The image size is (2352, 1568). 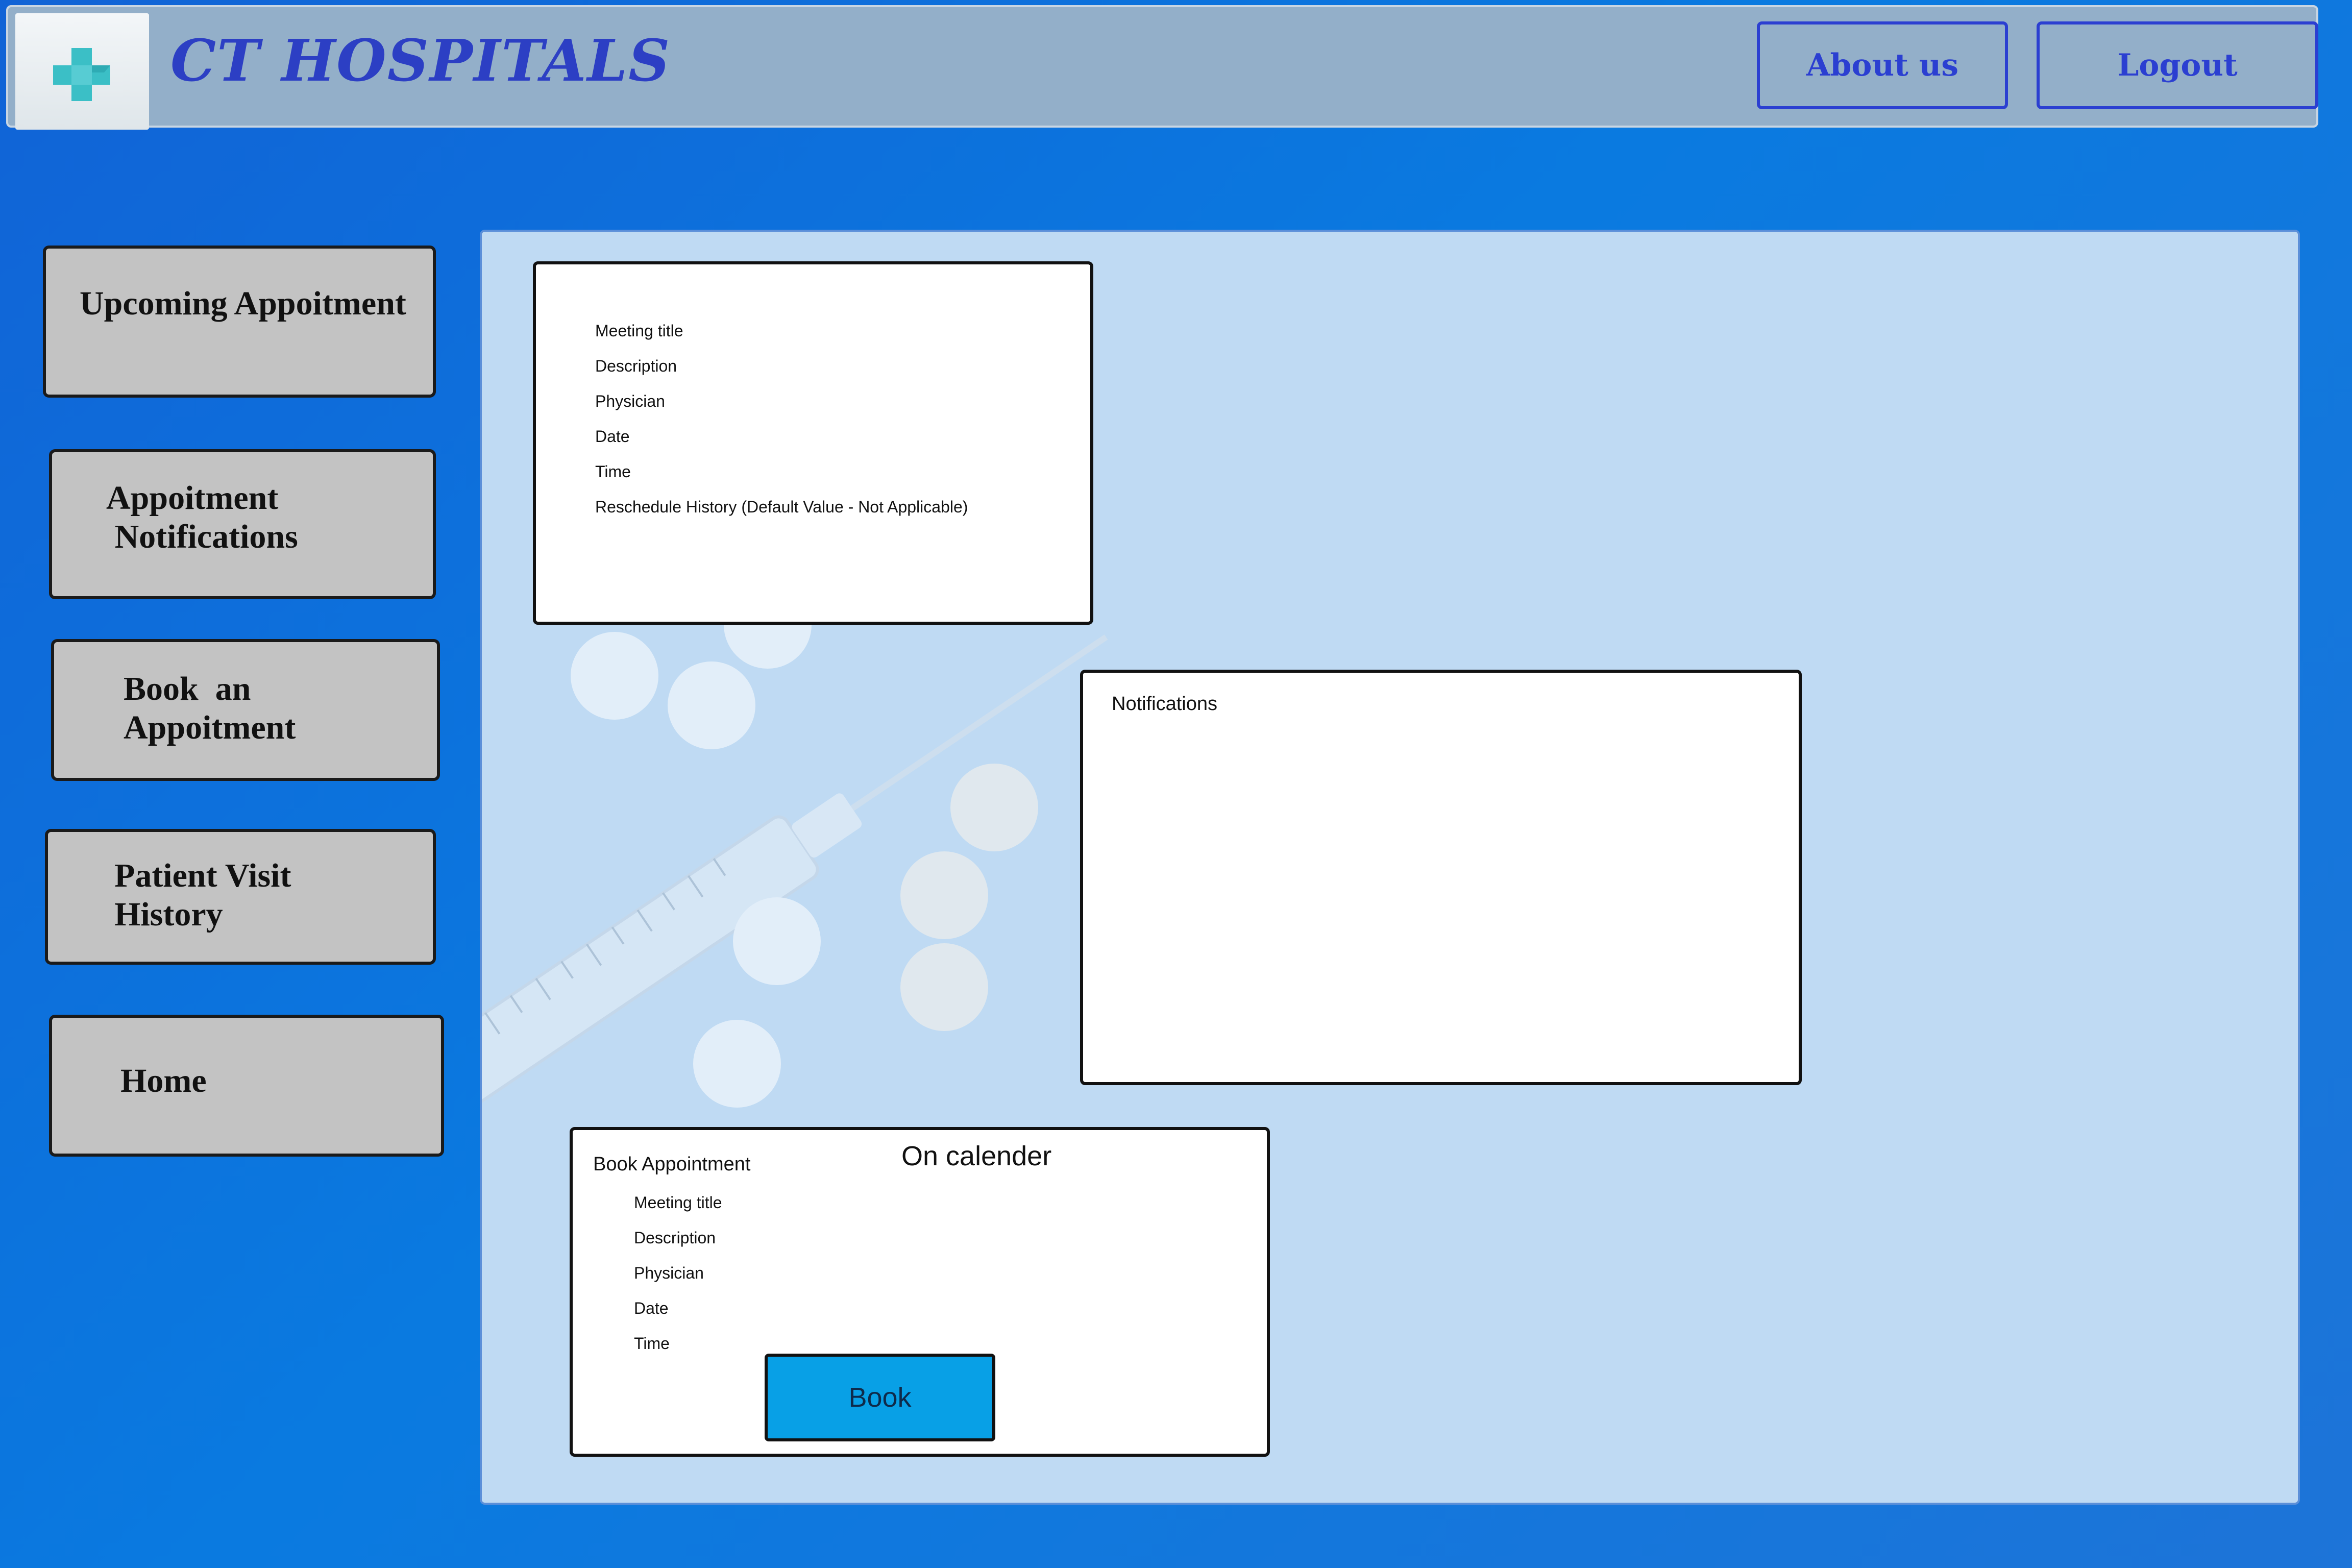 I want to click on field-physician: Physician, so click(x=630, y=401).